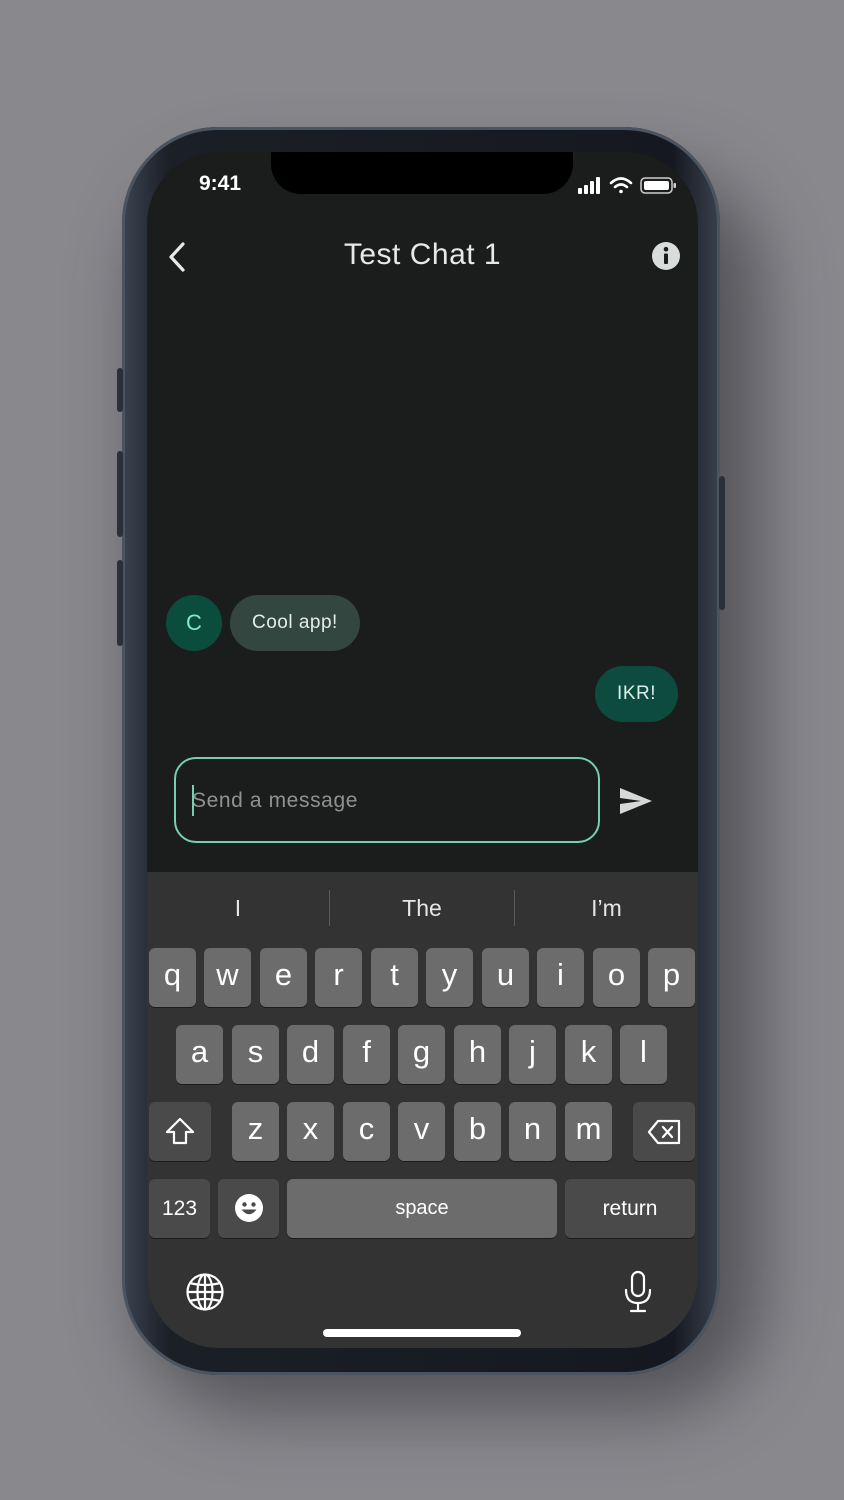 The width and height of the screenshot is (844, 1500). Describe the element at coordinates (295, 623) in the screenshot. I see `incoming-message-bubble: Cool app!` at that location.